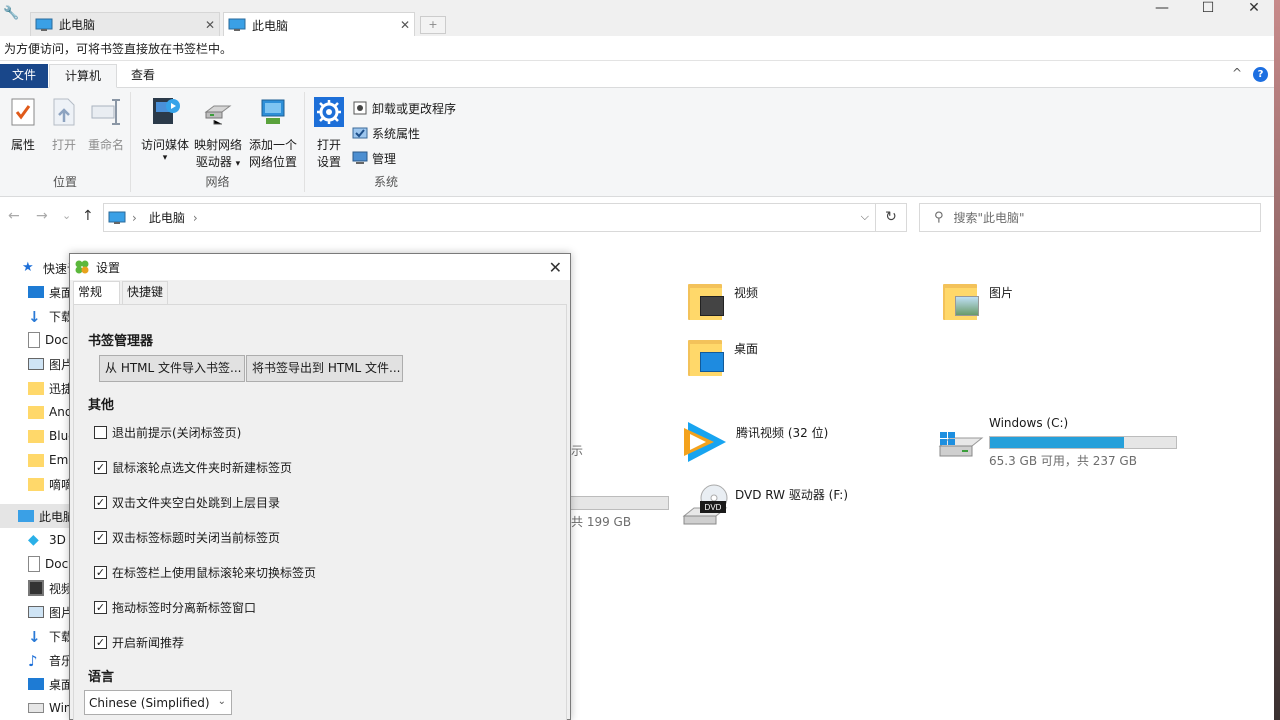  I want to click on new-tab-button: +, so click(433, 25).